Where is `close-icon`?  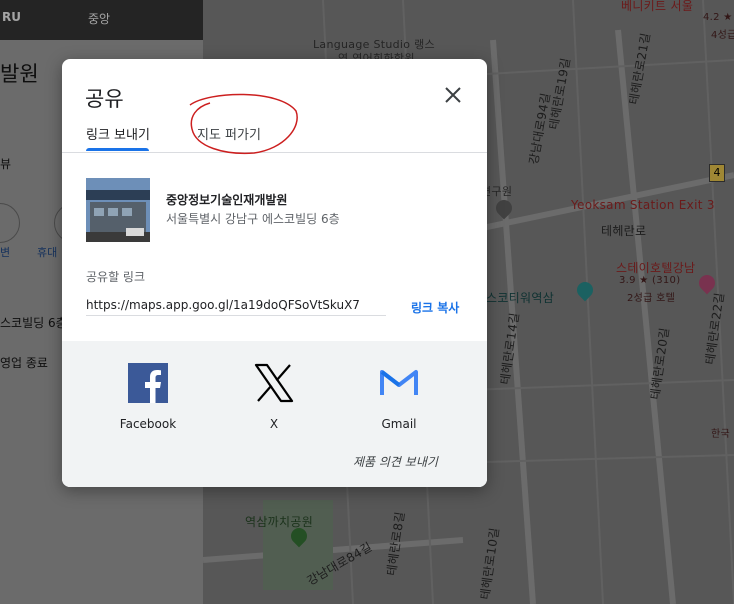
close-icon is located at coordinates (453, 95).